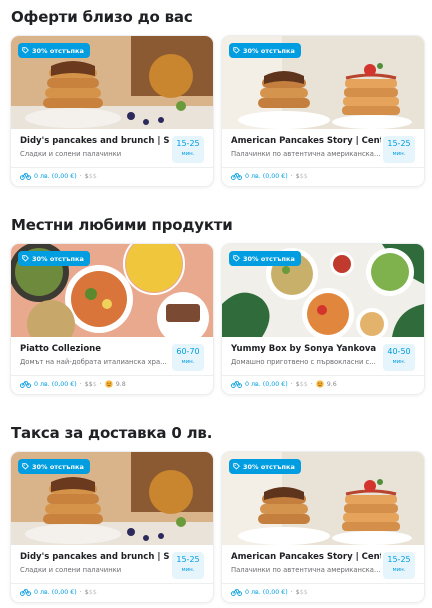 This screenshot has height=608, width=432. I want to click on rating-value: 9.8, so click(120, 384).